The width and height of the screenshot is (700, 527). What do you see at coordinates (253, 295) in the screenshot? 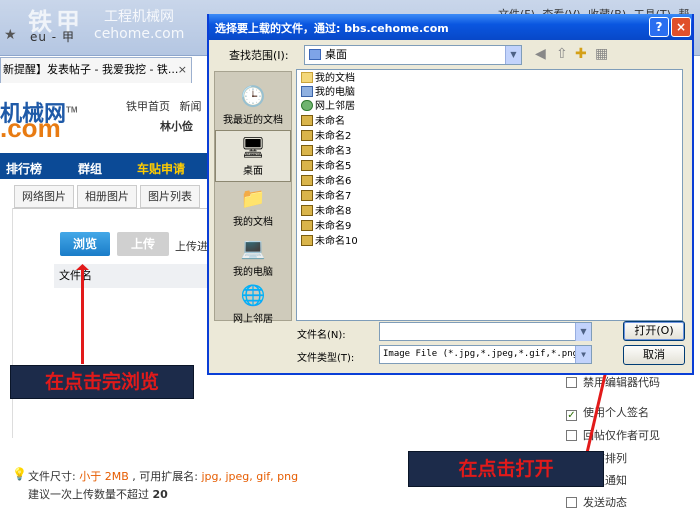
I see `network-icon: 🌐` at bounding box center [253, 295].